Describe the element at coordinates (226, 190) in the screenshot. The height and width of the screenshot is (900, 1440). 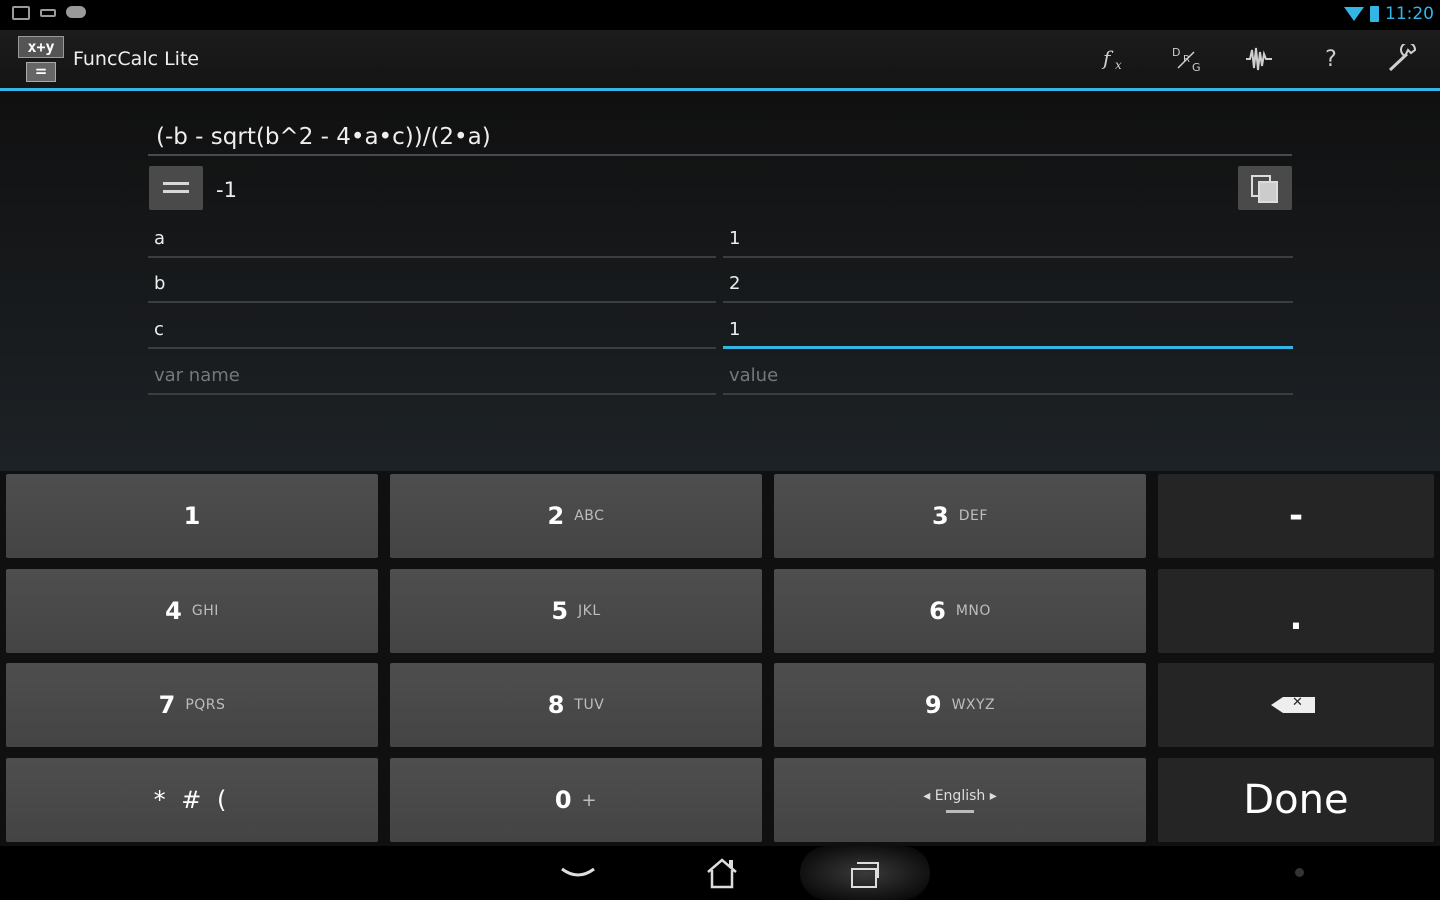
I see `result-value: -1` at that location.